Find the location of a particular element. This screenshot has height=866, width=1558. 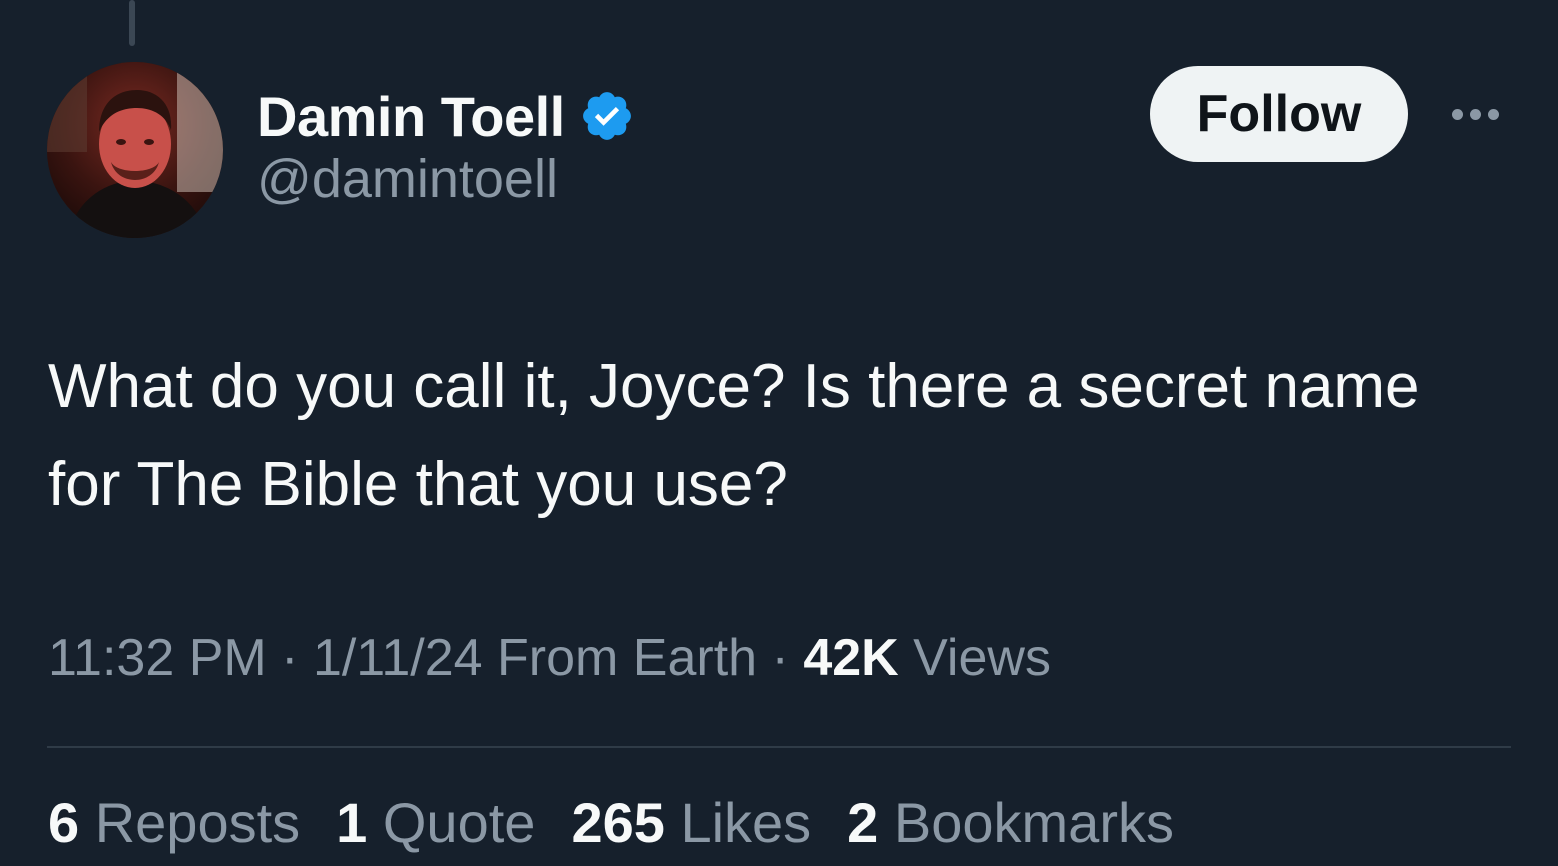

views-label: Views is located at coordinates (982, 658).